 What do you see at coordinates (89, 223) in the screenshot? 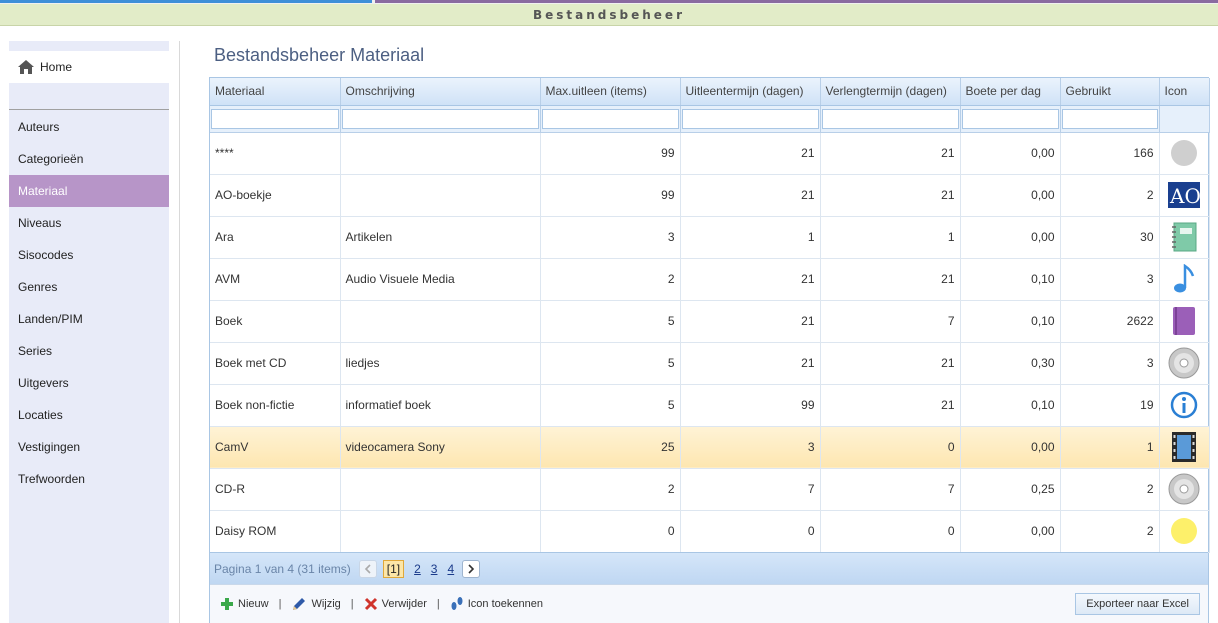
I see `sidebar-item-niveaus: Niveaus` at bounding box center [89, 223].